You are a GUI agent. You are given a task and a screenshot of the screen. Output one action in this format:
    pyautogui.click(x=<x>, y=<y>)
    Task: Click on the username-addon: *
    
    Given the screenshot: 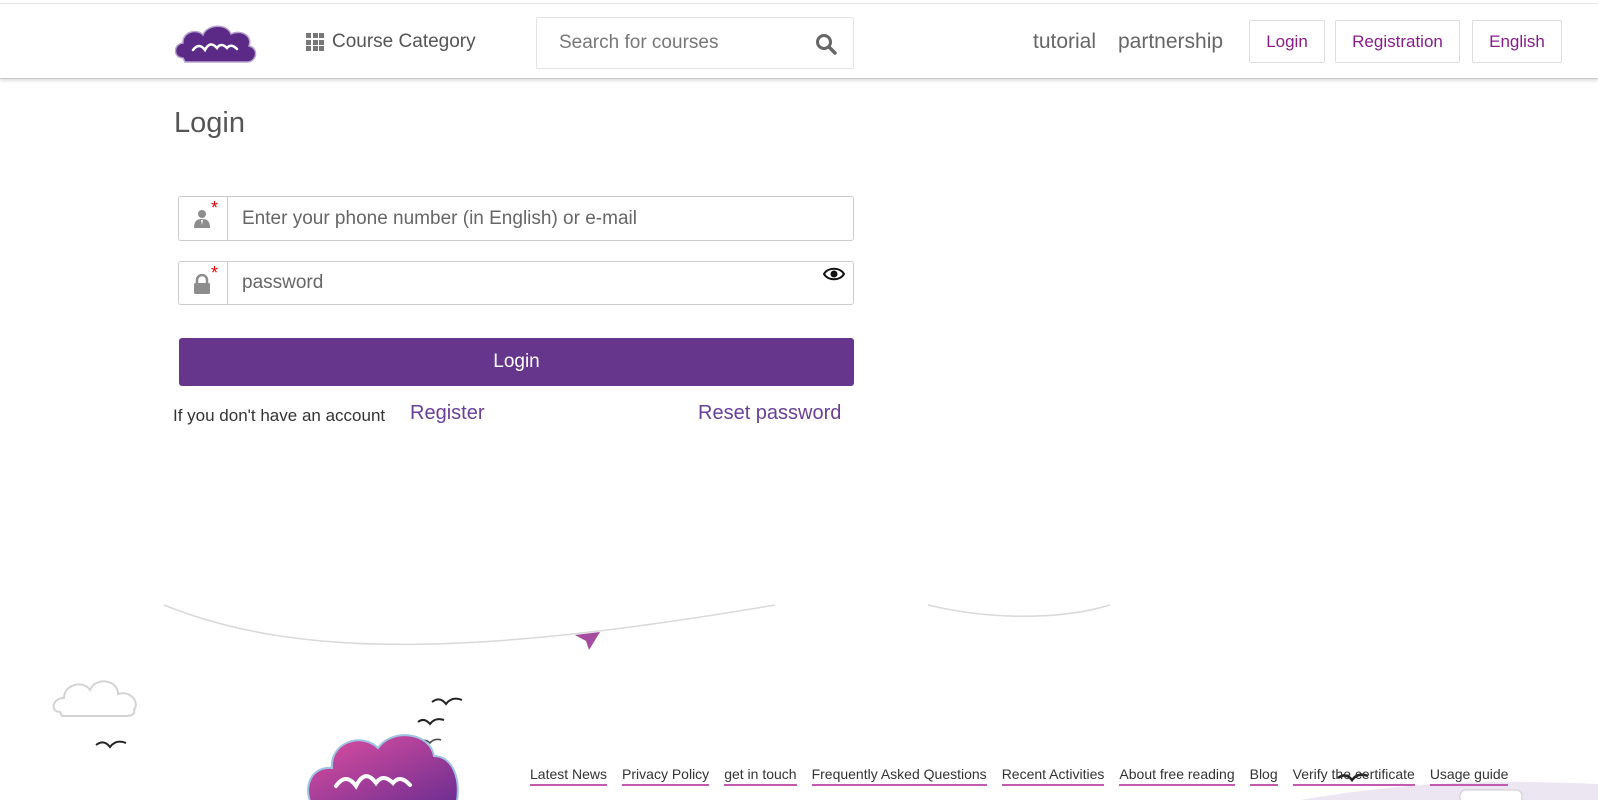 What is the action you would take?
    pyautogui.click(x=202, y=218)
    